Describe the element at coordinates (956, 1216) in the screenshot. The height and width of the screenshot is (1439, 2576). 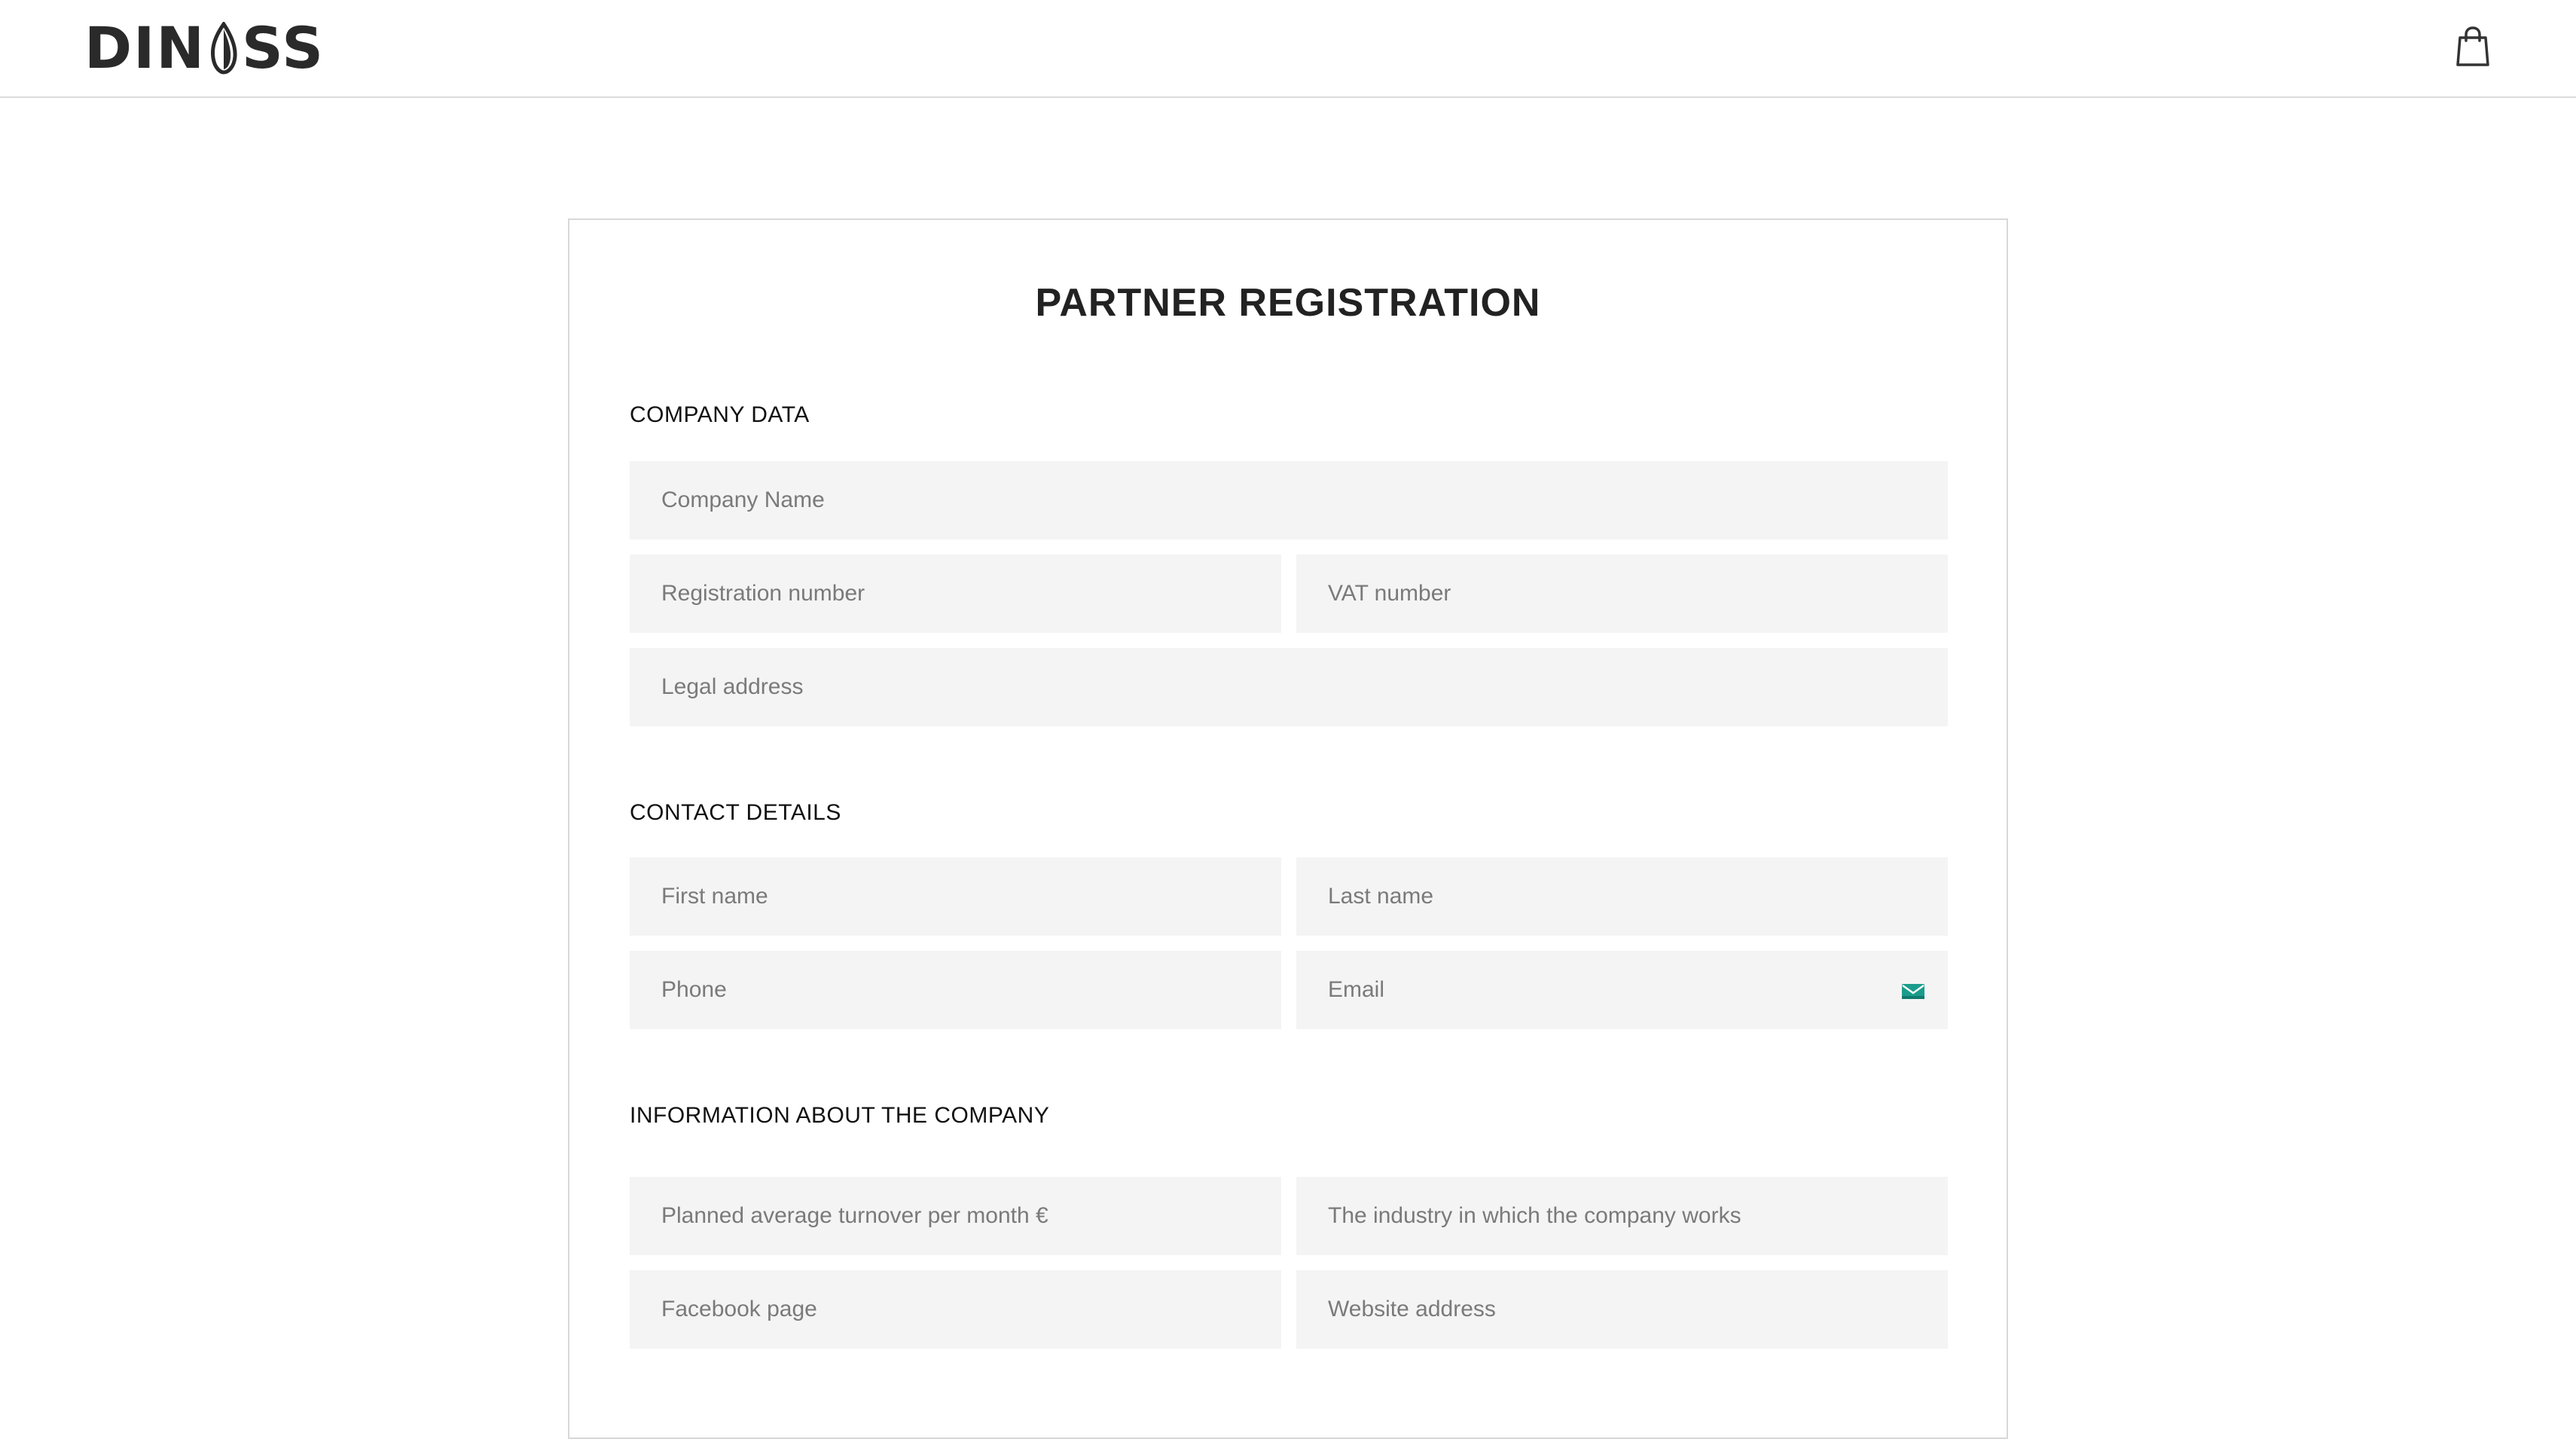
I see `turnover-input` at that location.